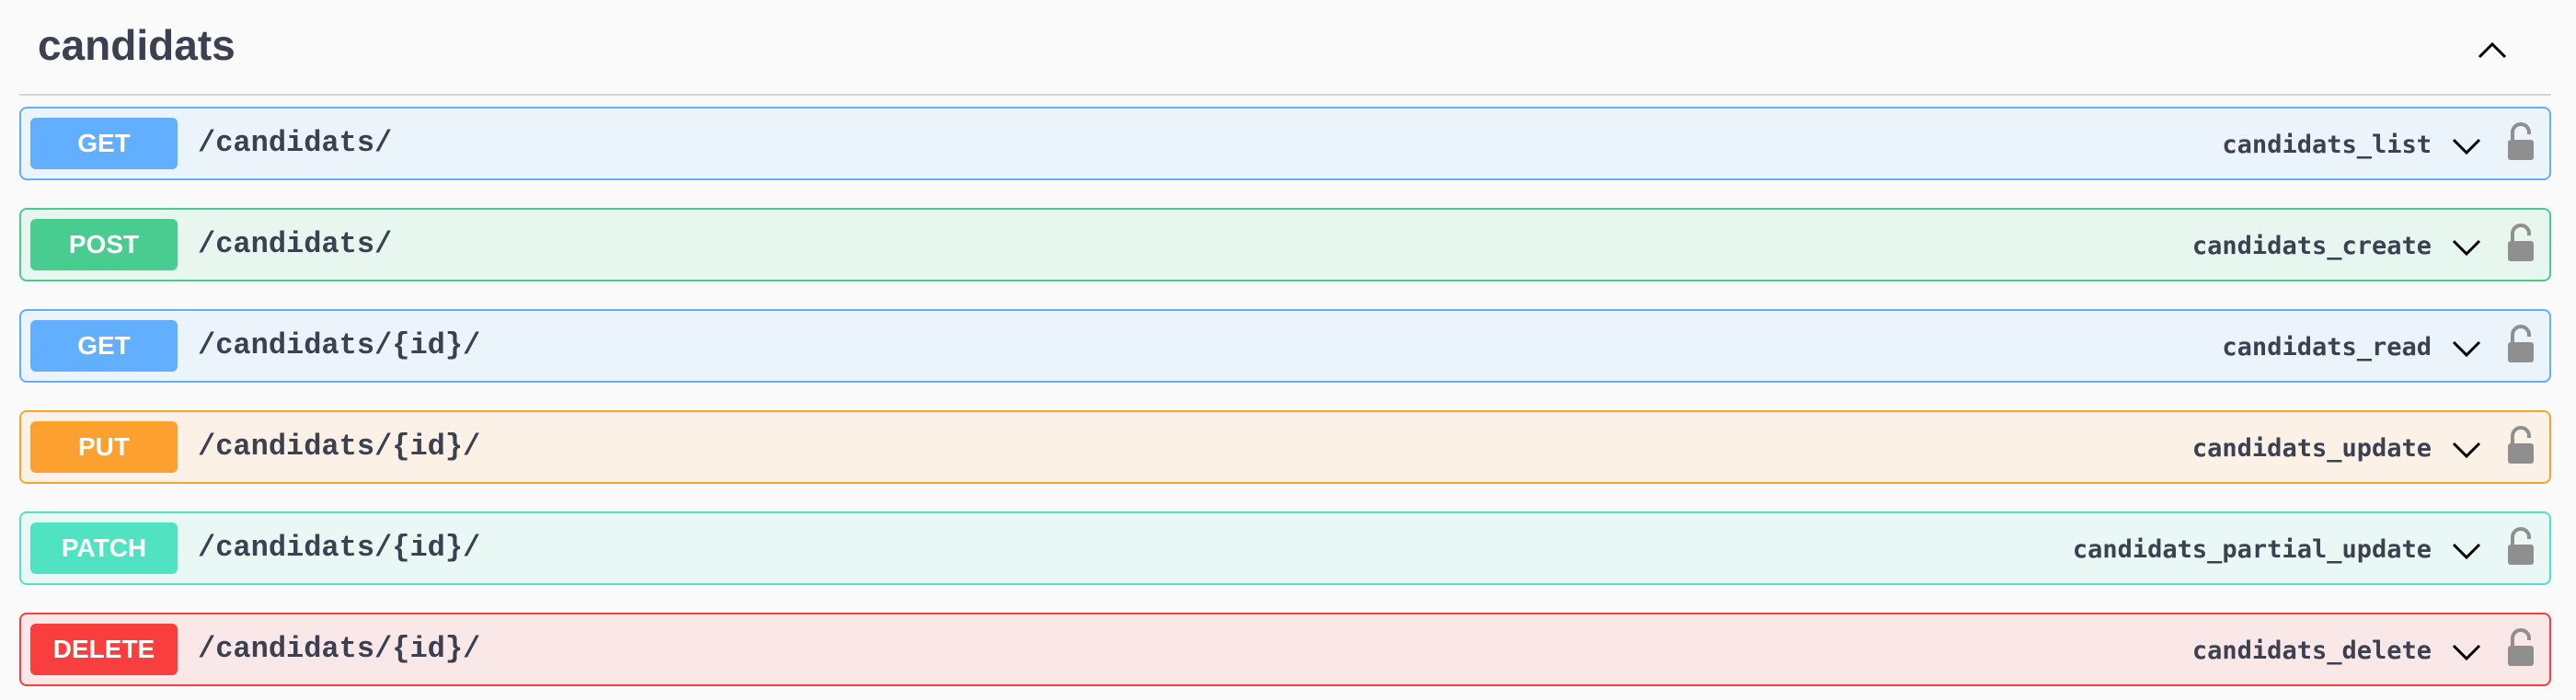 The height and width of the screenshot is (700, 2576). I want to click on operation-put-candidats-update: PUT /candidats/{id}/ candidats_update, so click(1285, 447).